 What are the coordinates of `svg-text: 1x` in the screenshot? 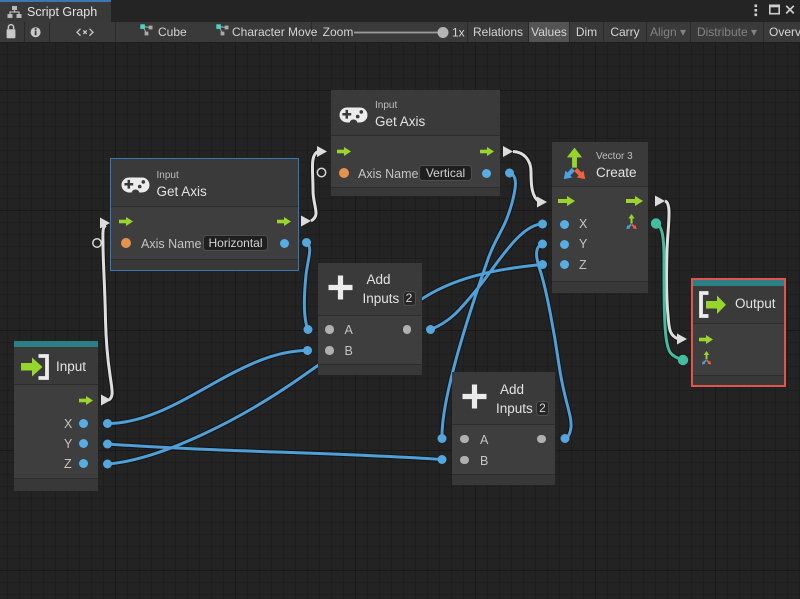 It's located at (458, 33).